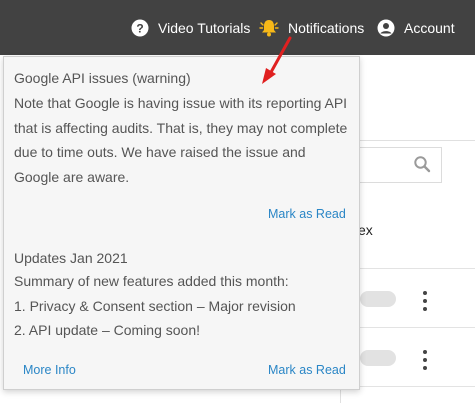  What do you see at coordinates (107, 330) in the screenshot?
I see `notification-line: 2. API update – Coming soon!` at bounding box center [107, 330].